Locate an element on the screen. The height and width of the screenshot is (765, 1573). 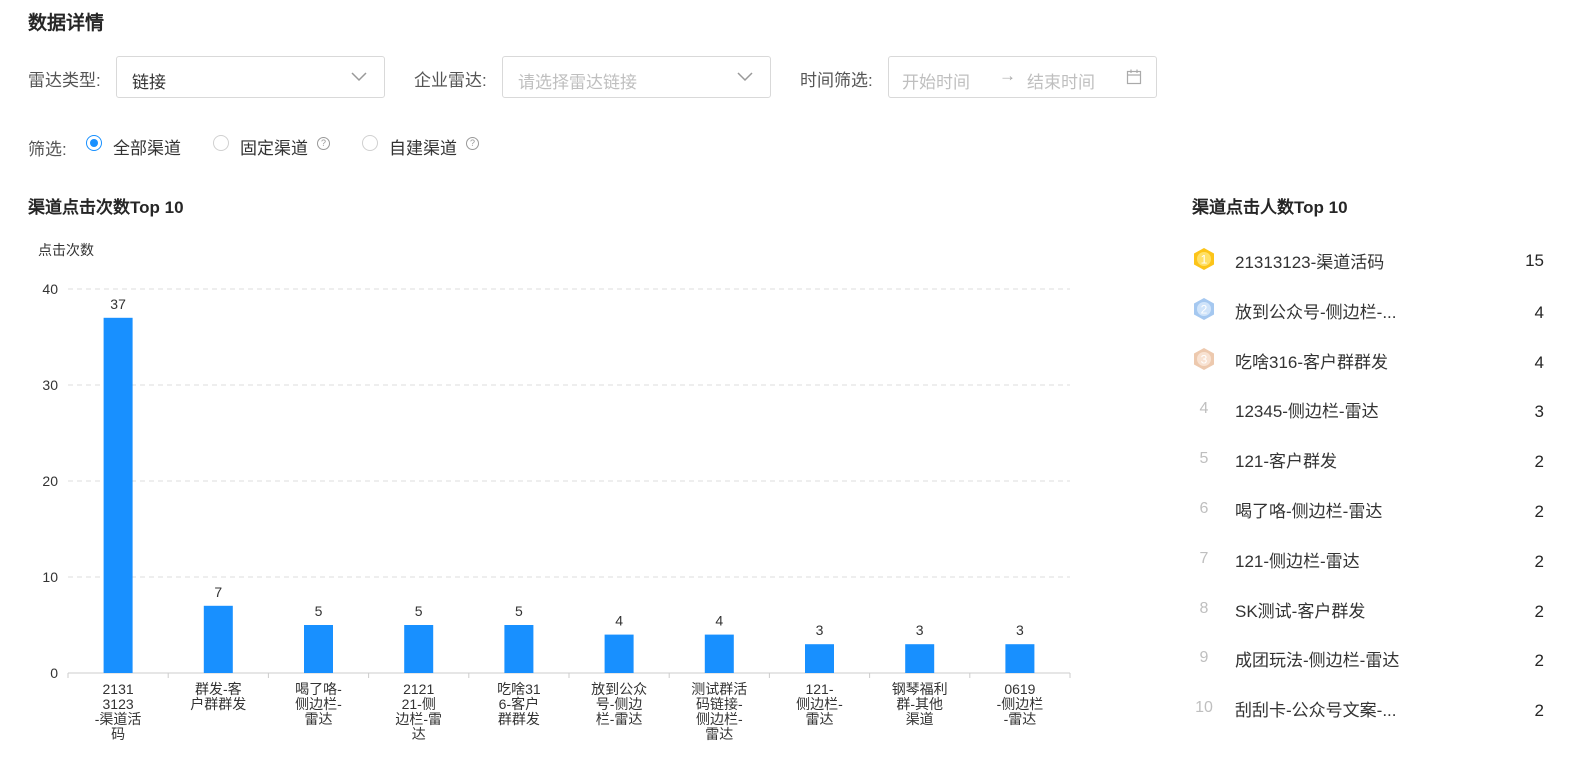
radio-label-all-channels: 全部渠道 is located at coordinates (147, 146).